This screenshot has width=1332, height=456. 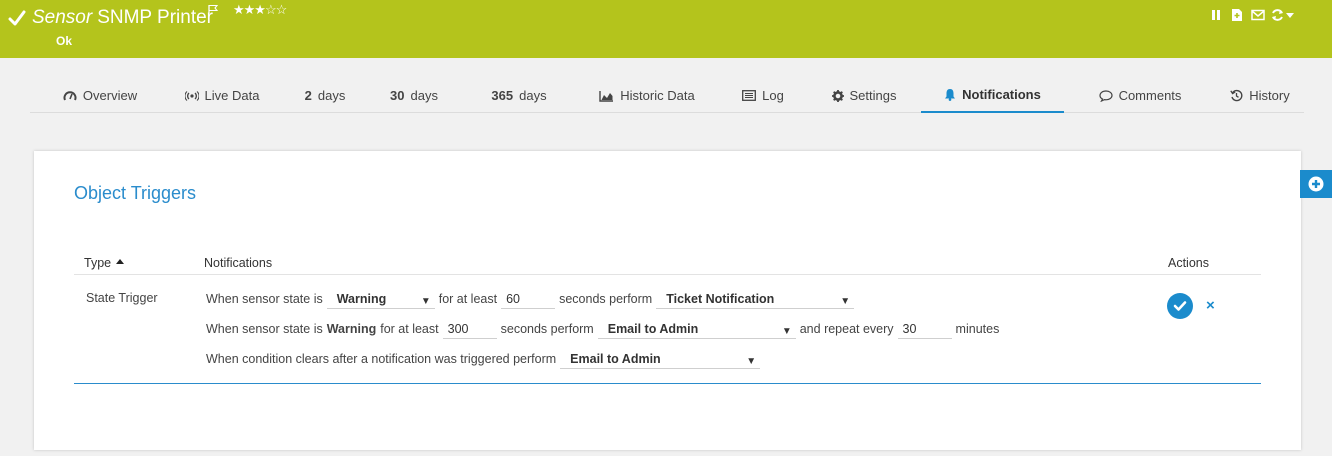 What do you see at coordinates (135, 193) in the screenshot?
I see `section-title: Object Triggers` at bounding box center [135, 193].